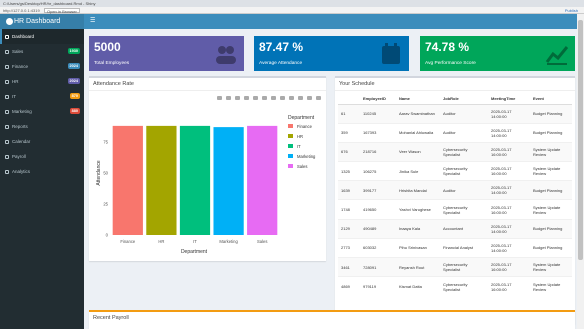 This screenshot has height=329, width=584. Describe the element at coordinates (228, 181) in the screenshot. I see `bar-marketing` at that location.